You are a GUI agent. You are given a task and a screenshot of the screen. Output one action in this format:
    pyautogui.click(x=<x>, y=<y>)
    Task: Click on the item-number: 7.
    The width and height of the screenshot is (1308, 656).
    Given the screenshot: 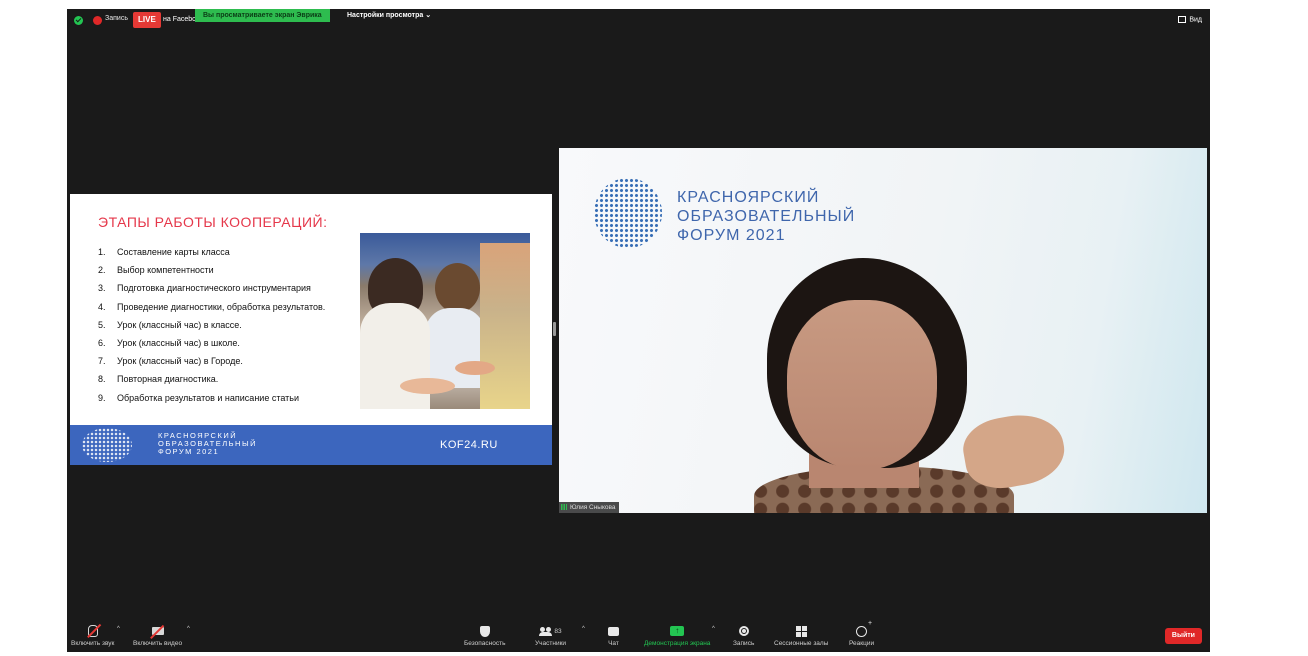 What is the action you would take?
    pyautogui.click(x=102, y=361)
    